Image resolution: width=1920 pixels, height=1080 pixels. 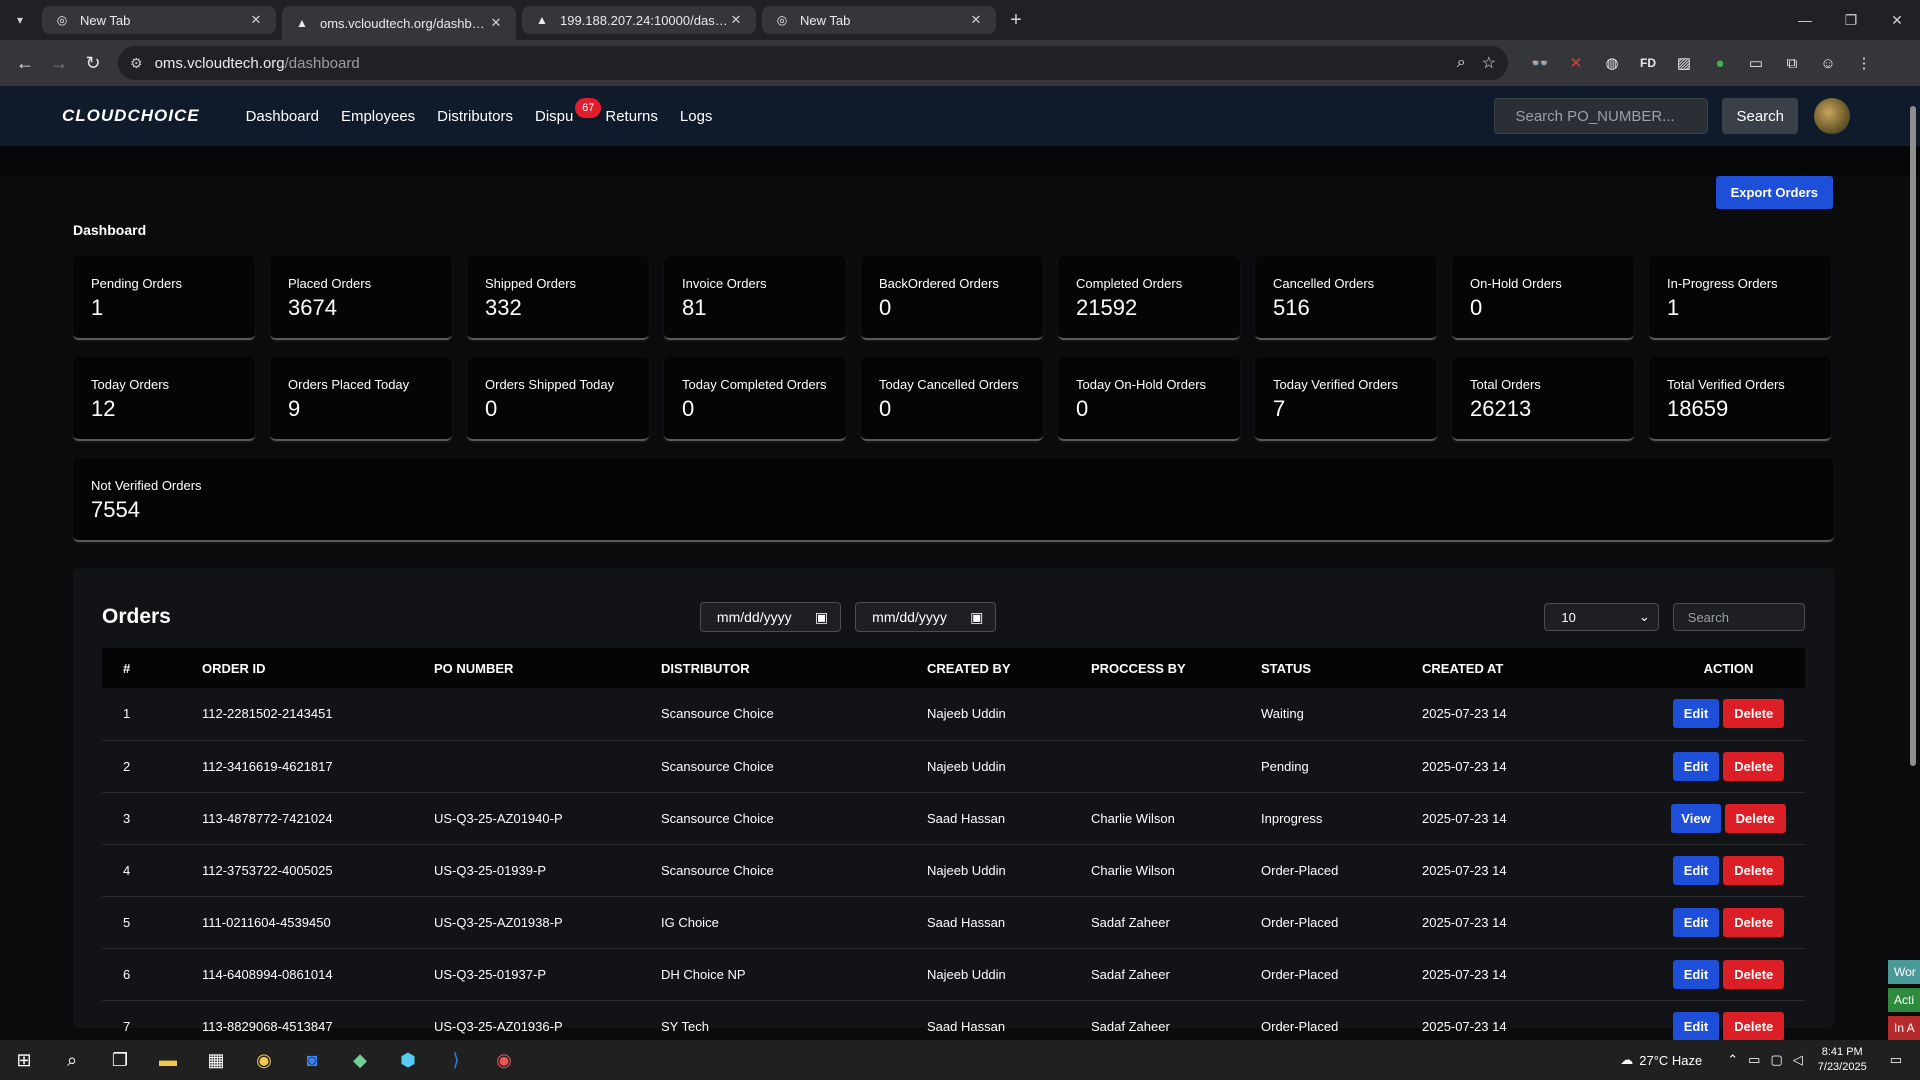 I want to click on battery-icon: ▭, so click(x=1754, y=1060).